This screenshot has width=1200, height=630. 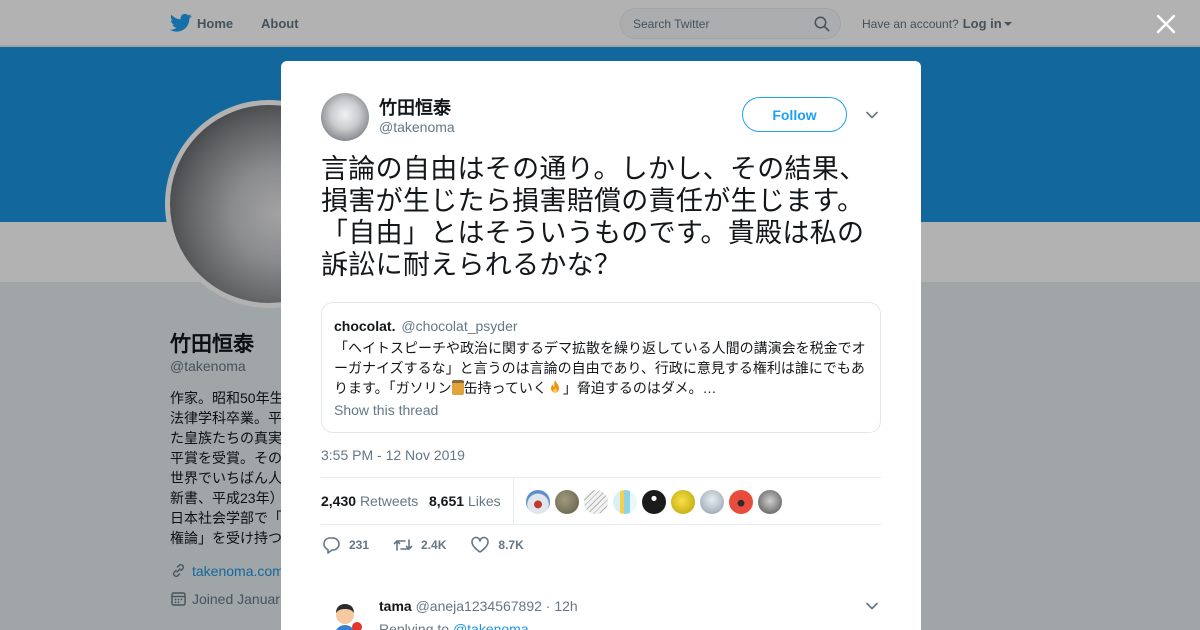 What do you see at coordinates (386, 410) in the screenshot?
I see `show-thread-link: Show this thread` at bounding box center [386, 410].